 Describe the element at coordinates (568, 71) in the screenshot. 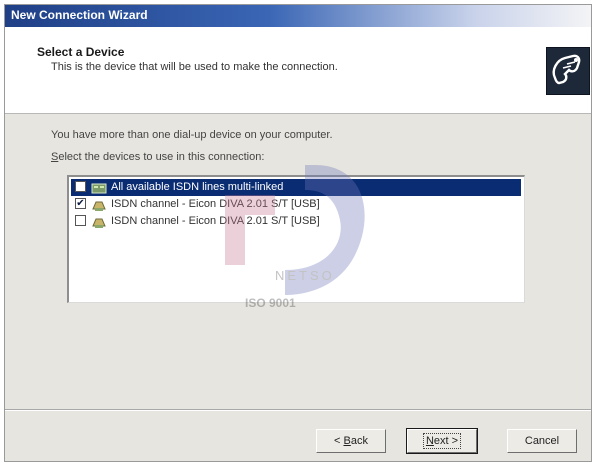

I see `modem-icon` at that location.